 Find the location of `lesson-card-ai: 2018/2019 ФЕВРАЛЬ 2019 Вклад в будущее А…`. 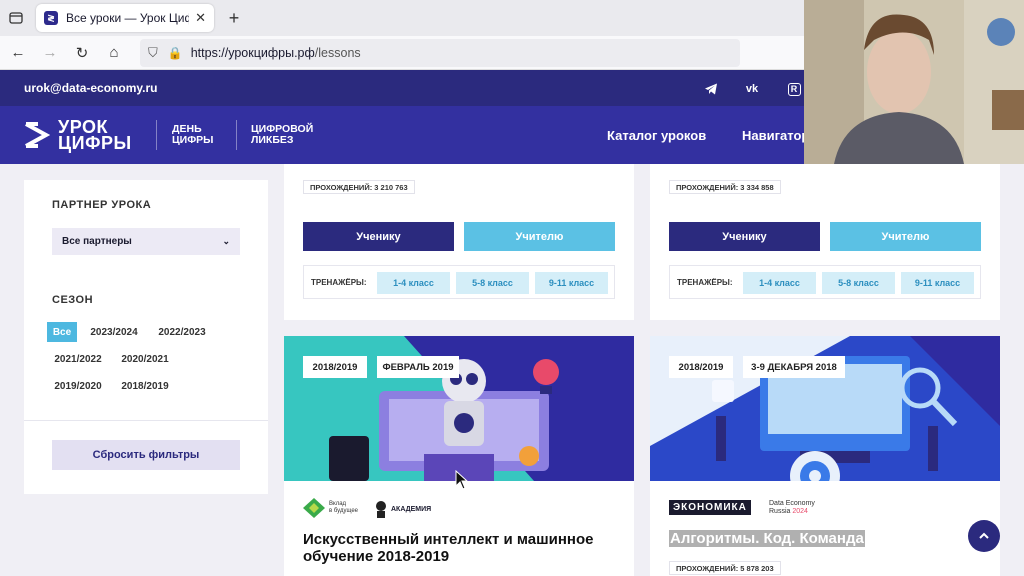

lesson-card-ai: 2018/2019 ФЕВРАЛЬ 2019 Вклад в будущее А… is located at coordinates (459, 456).